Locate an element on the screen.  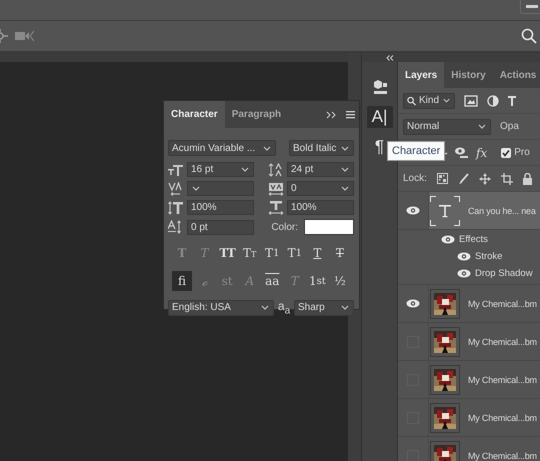
effect-name: Drop Shadow is located at coordinates (504, 273).